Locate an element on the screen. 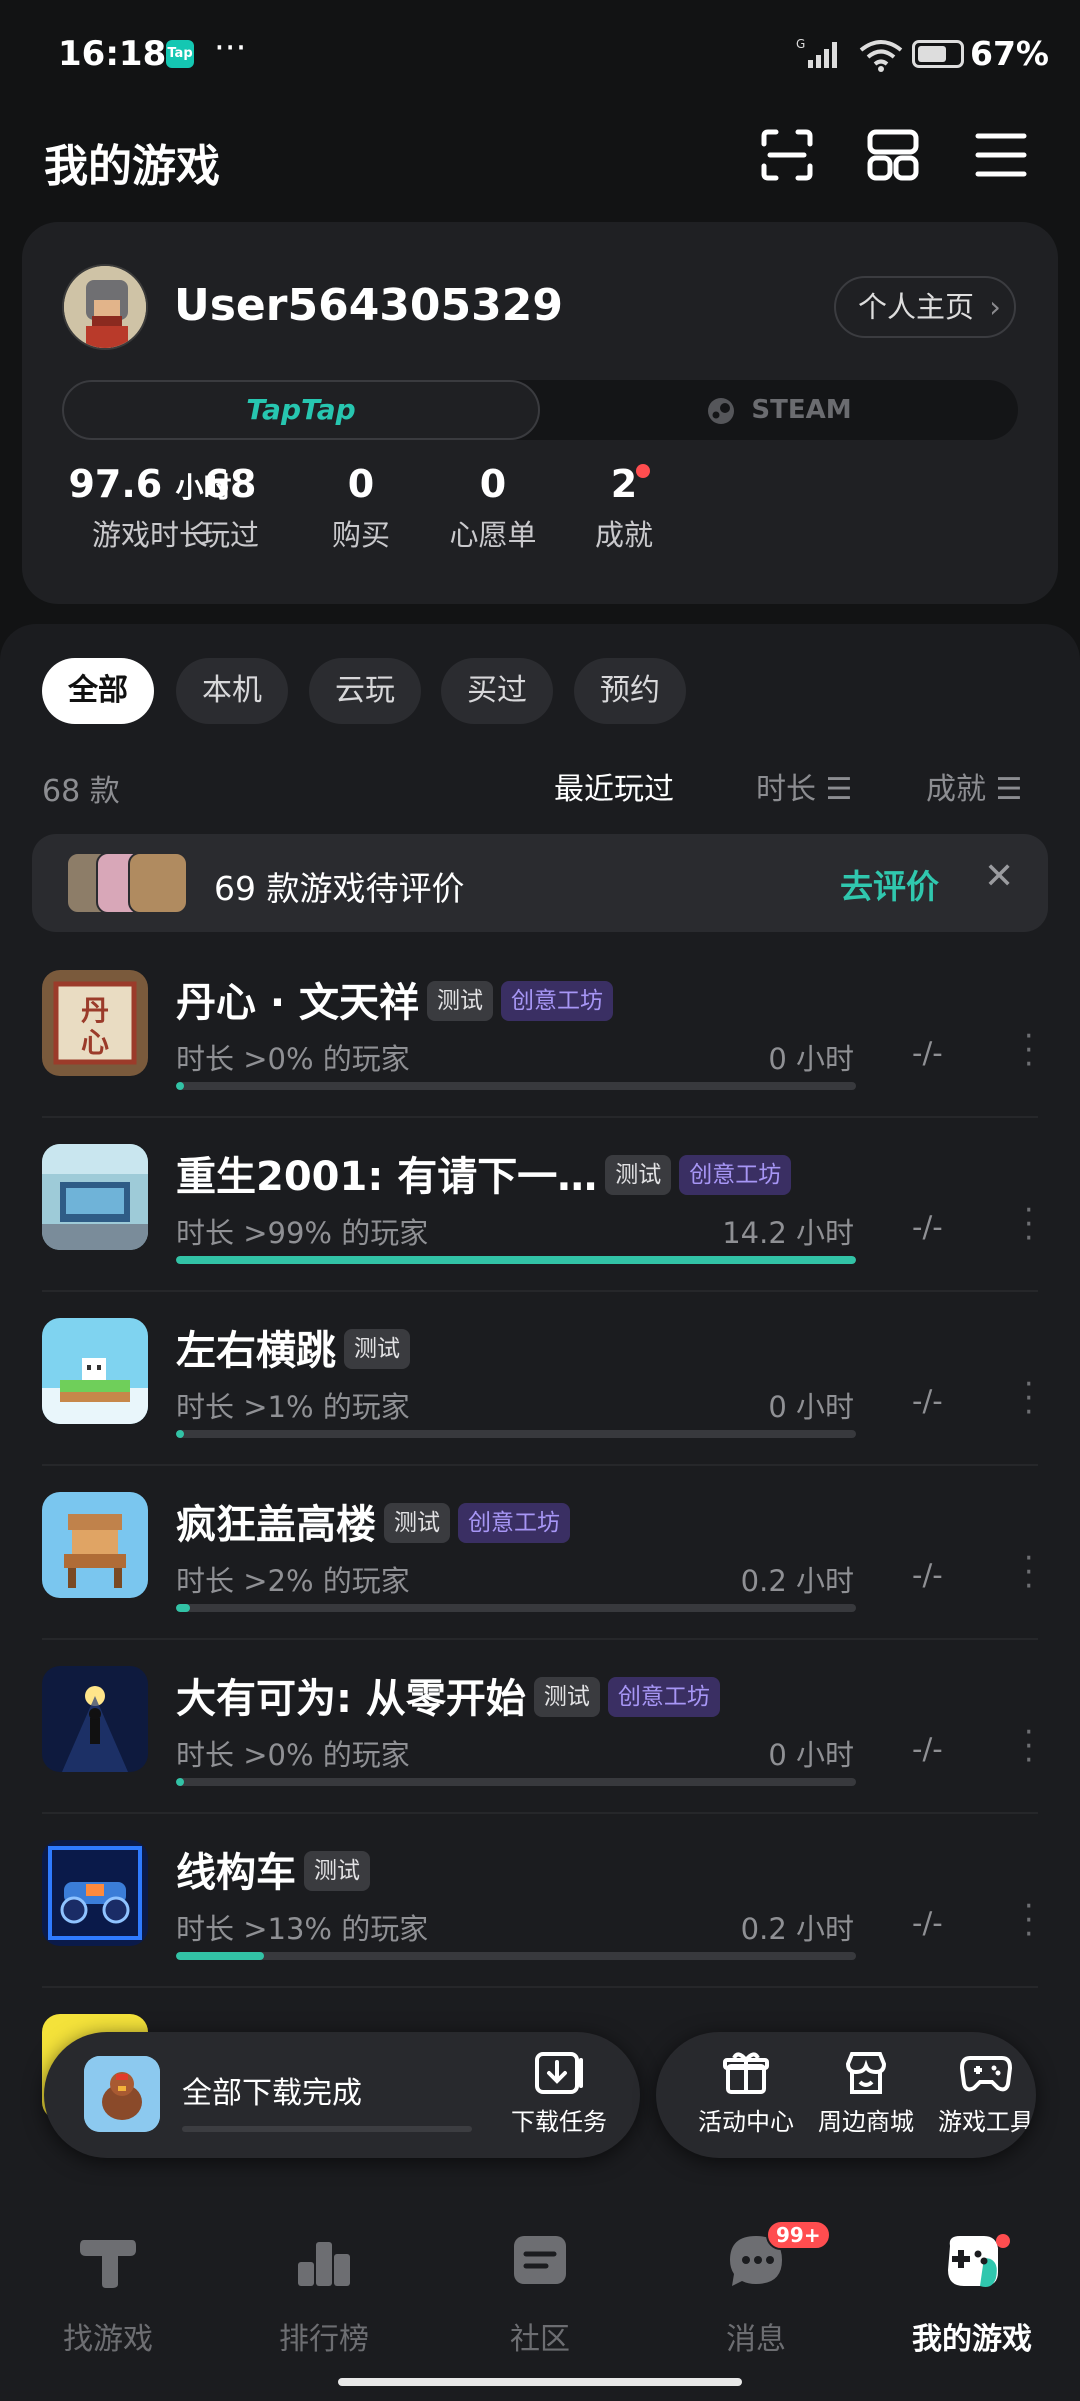 The width and height of the screenshot is (1080, 2401). game-row: 左右横跳 测试 时长 >1% 的玩家 0 小时 -/- · · · is located at coordinates (540, 1379).